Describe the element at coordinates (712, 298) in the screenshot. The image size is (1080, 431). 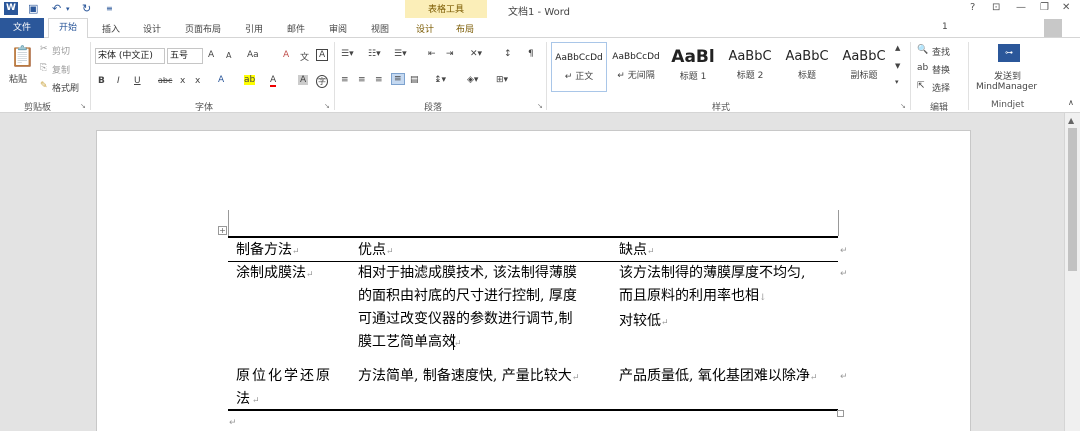
I see `cell-disadvantages: 该方法制得的薄膜厚度不均匀, 而且原料的利用率也相↓ 对较低↵` at that location.